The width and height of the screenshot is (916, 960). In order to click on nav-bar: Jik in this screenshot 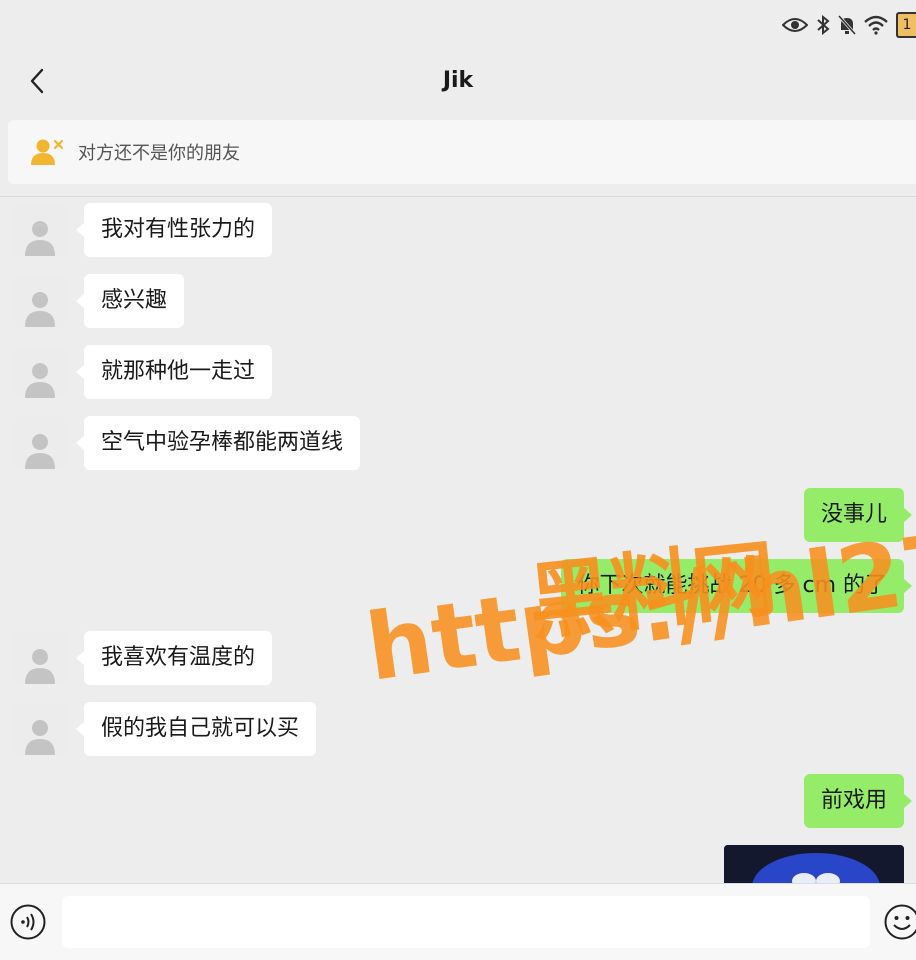, I will do `click(458, 81)`.